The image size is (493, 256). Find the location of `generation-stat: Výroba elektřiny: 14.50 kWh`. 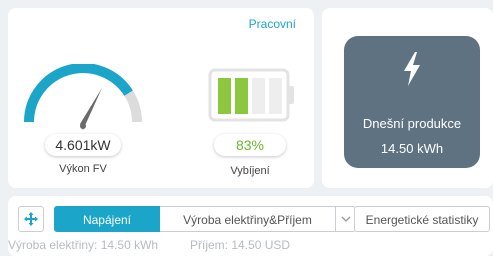

generation-stat: Výroba elektřiny: 14.50 kWh is located at coordinates (83, 245).